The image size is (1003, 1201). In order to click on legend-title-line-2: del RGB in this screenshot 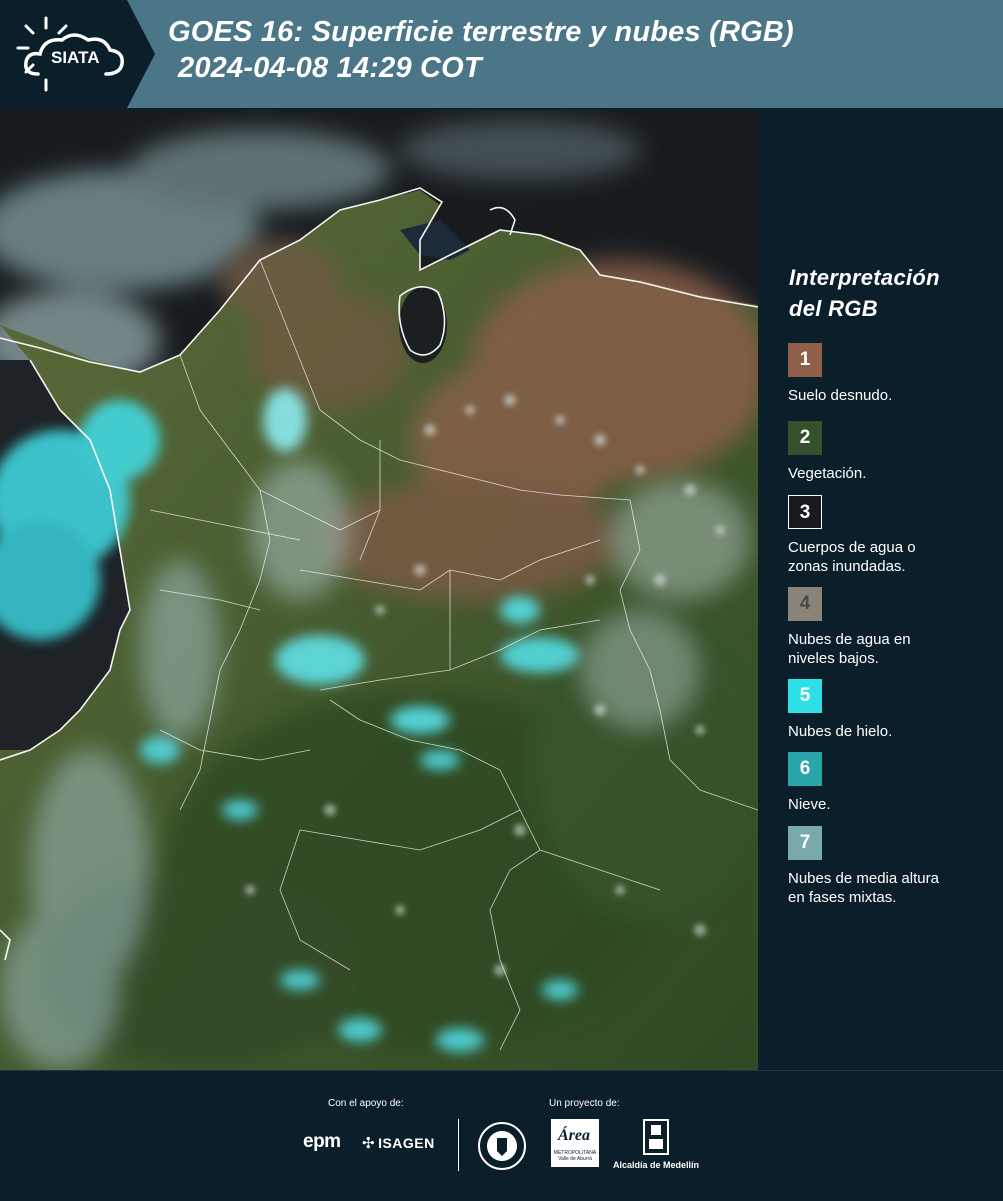, I will do `click(833, 308)`.